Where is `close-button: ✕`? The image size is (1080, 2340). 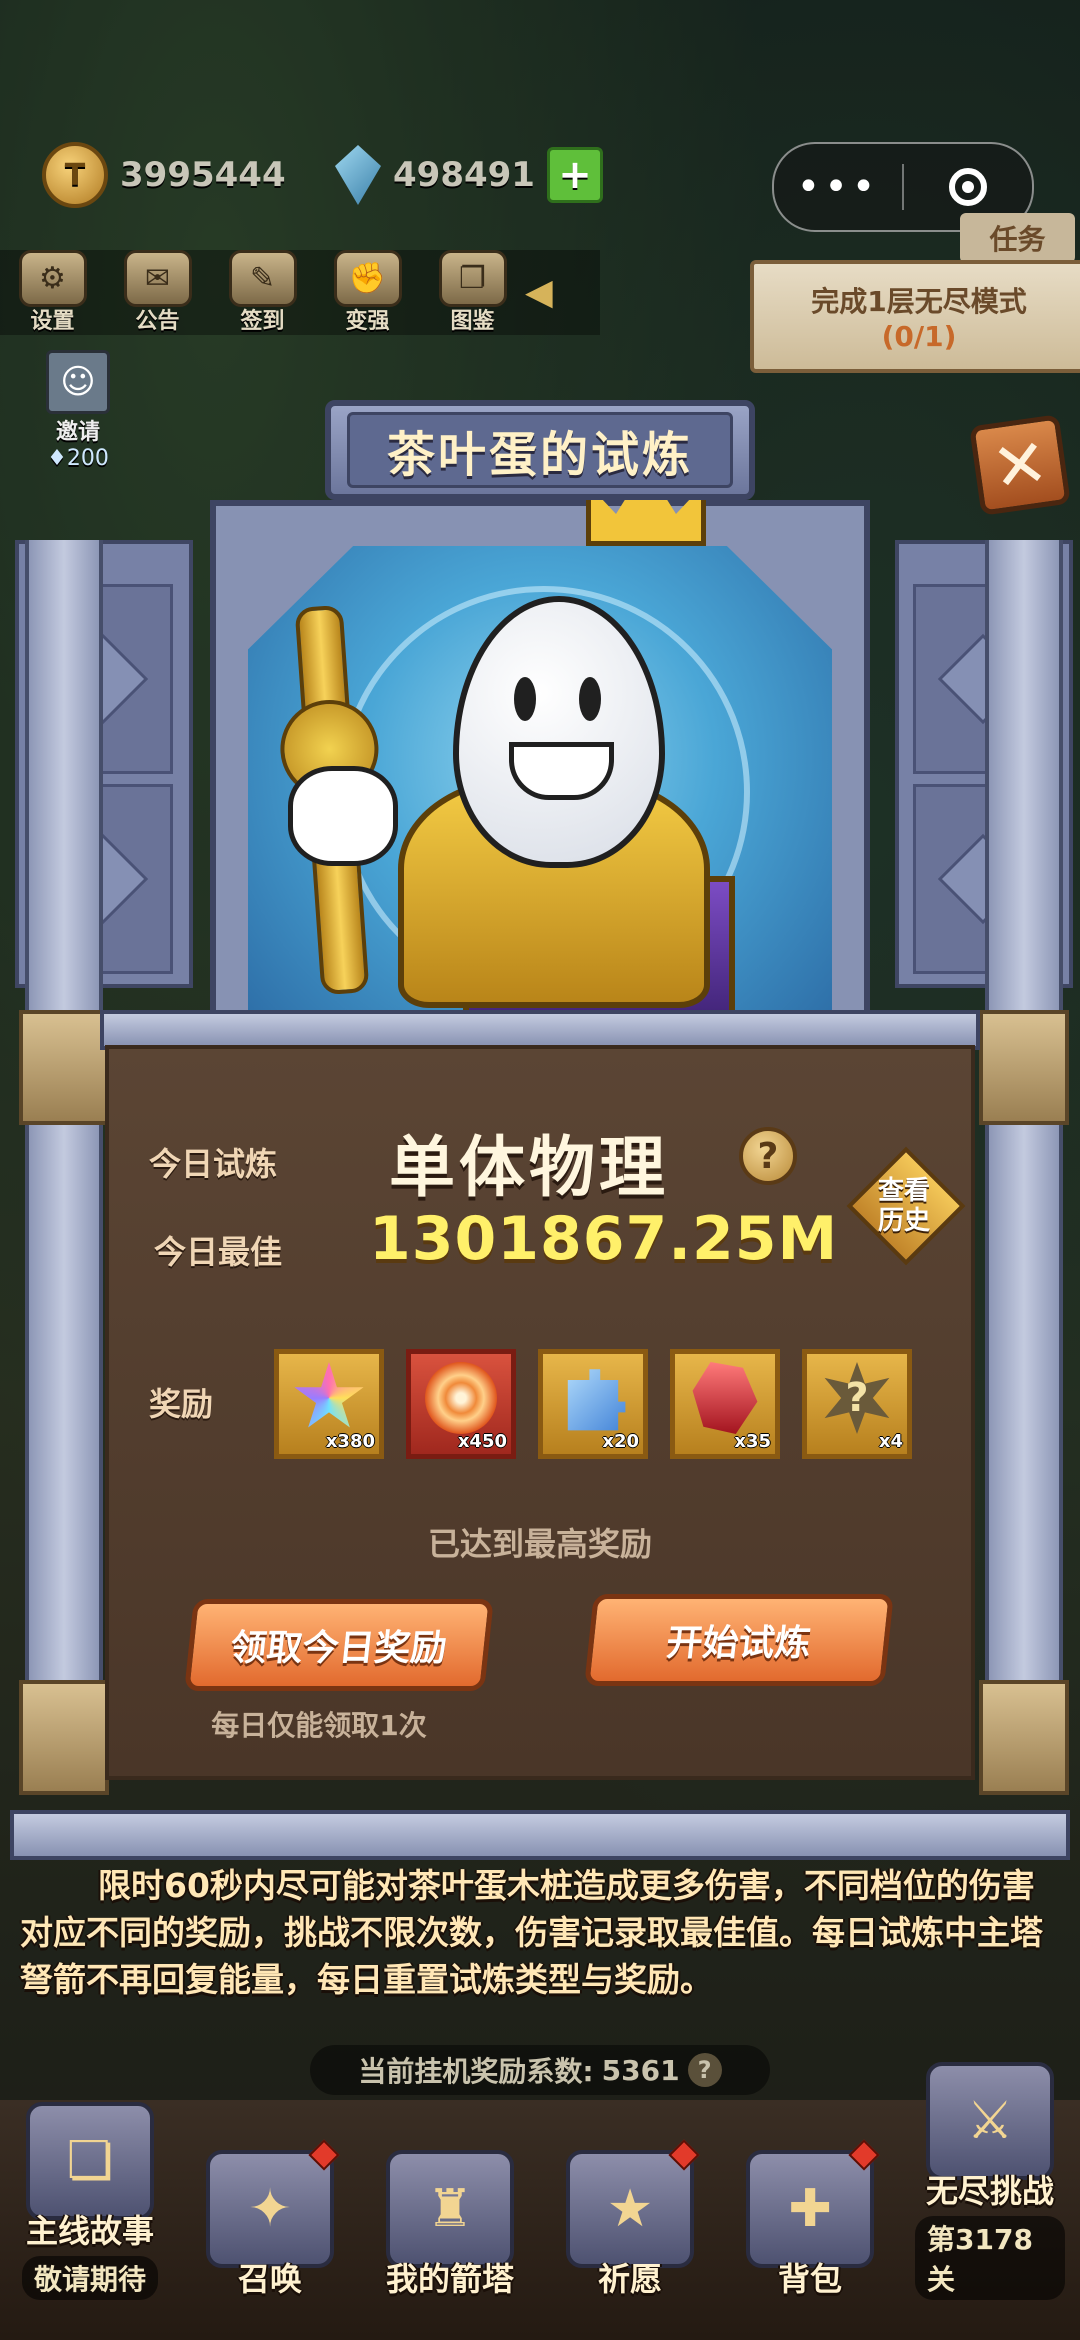 close-button: ✕ is located at coordinates (1020, 465).